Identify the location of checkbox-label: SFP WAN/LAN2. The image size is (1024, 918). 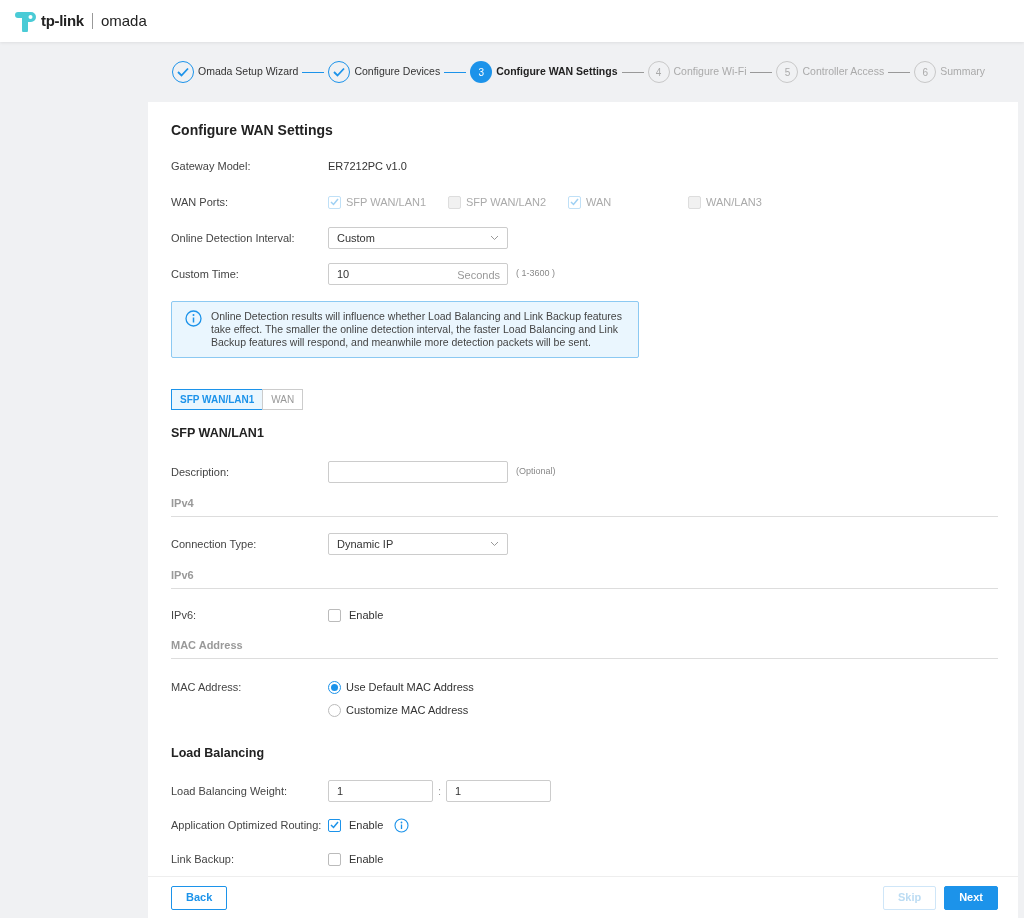
(506, 202).